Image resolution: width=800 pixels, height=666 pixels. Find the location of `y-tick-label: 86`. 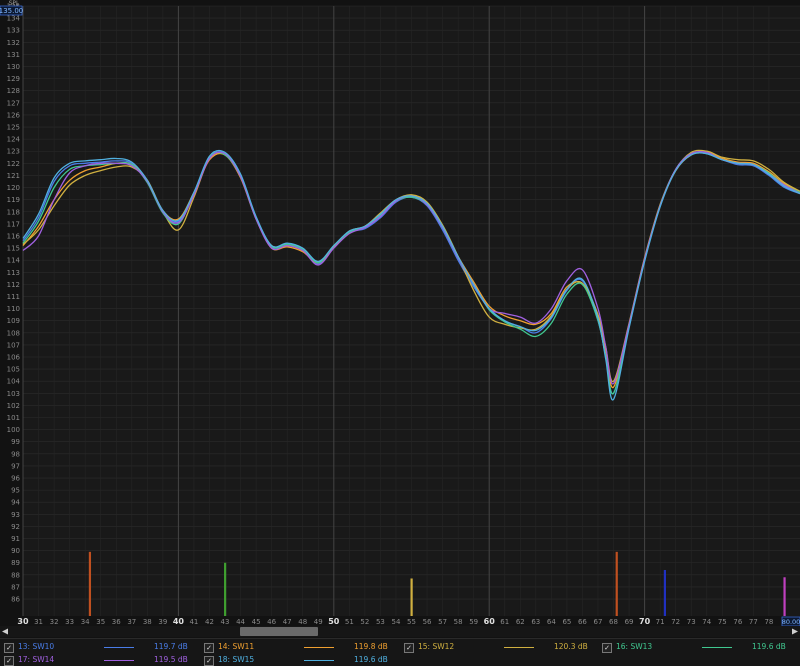

y-tick-label: 86 is located at coordinates (15, 600).